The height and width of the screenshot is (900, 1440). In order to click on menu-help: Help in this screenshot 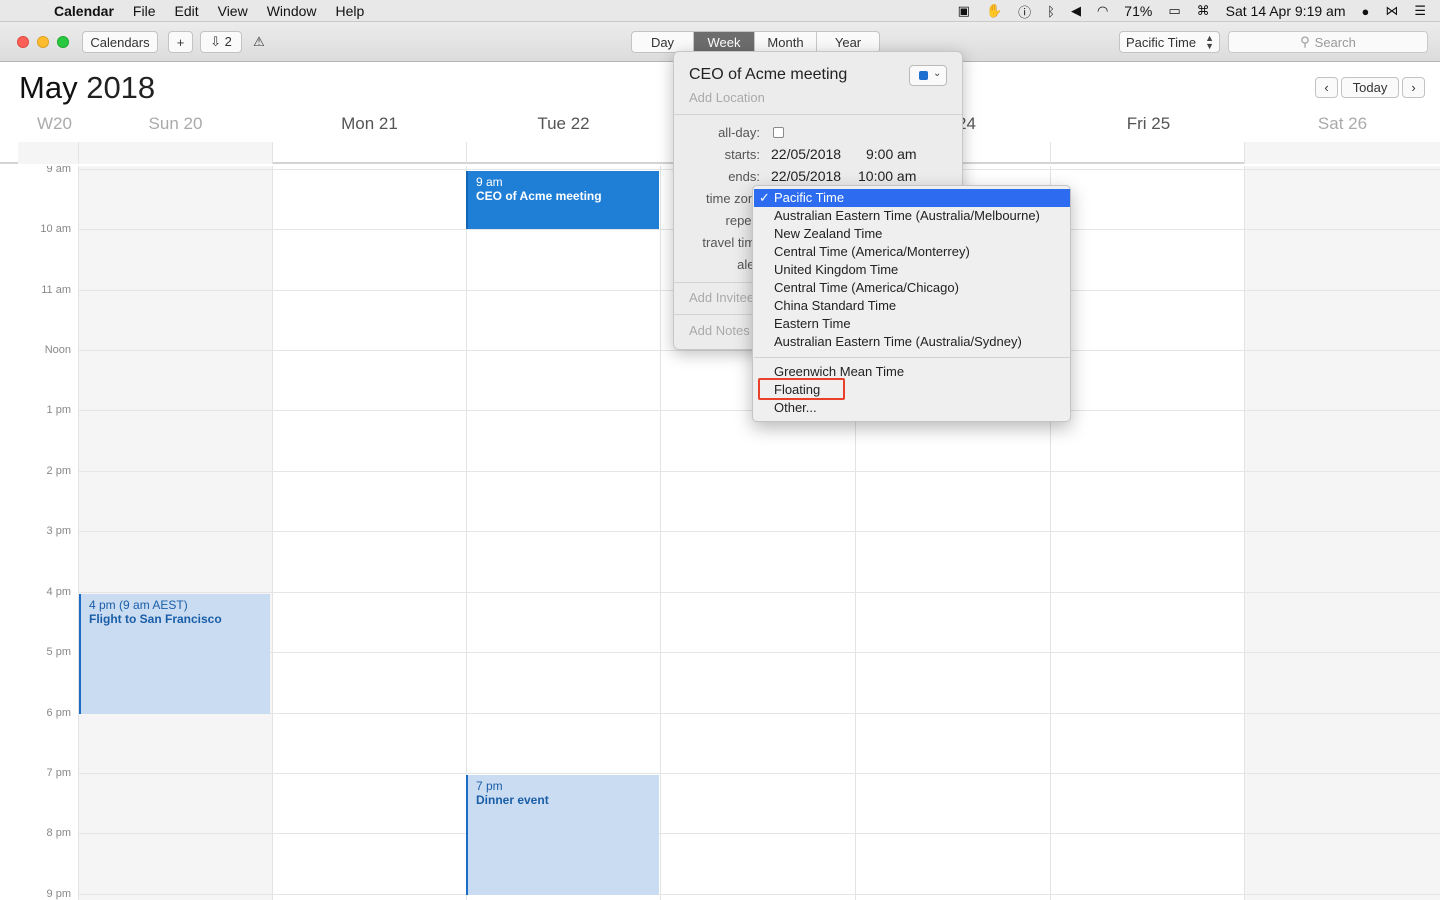, I will do `click(350, 11)`.